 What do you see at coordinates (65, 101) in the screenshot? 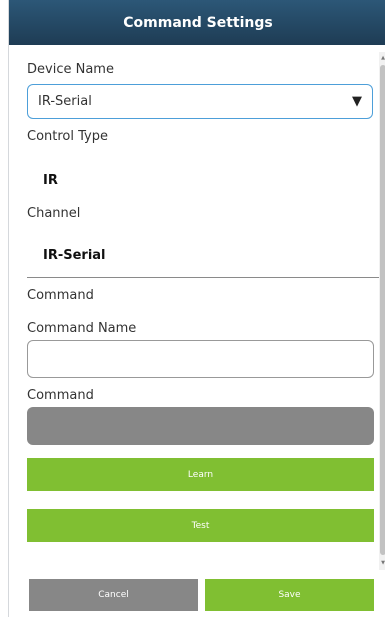
I see `device-name-value: IR-Serial` at bounding box center [65, 101].